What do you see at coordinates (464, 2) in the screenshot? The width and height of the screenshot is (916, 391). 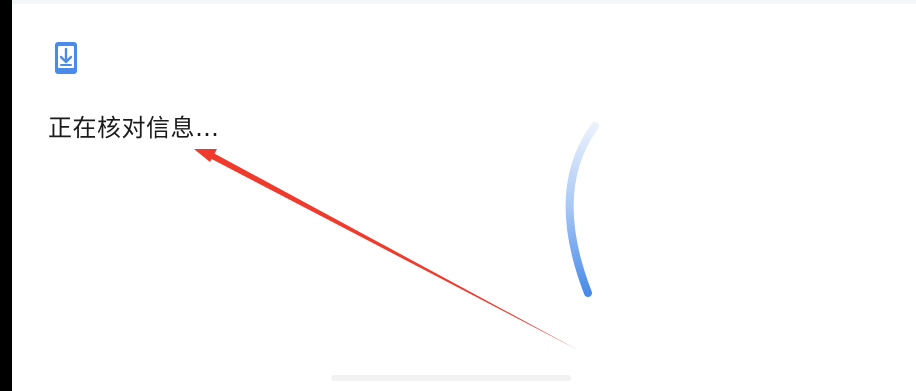 I see `top-status-strip` at bounding box center [464, 2].